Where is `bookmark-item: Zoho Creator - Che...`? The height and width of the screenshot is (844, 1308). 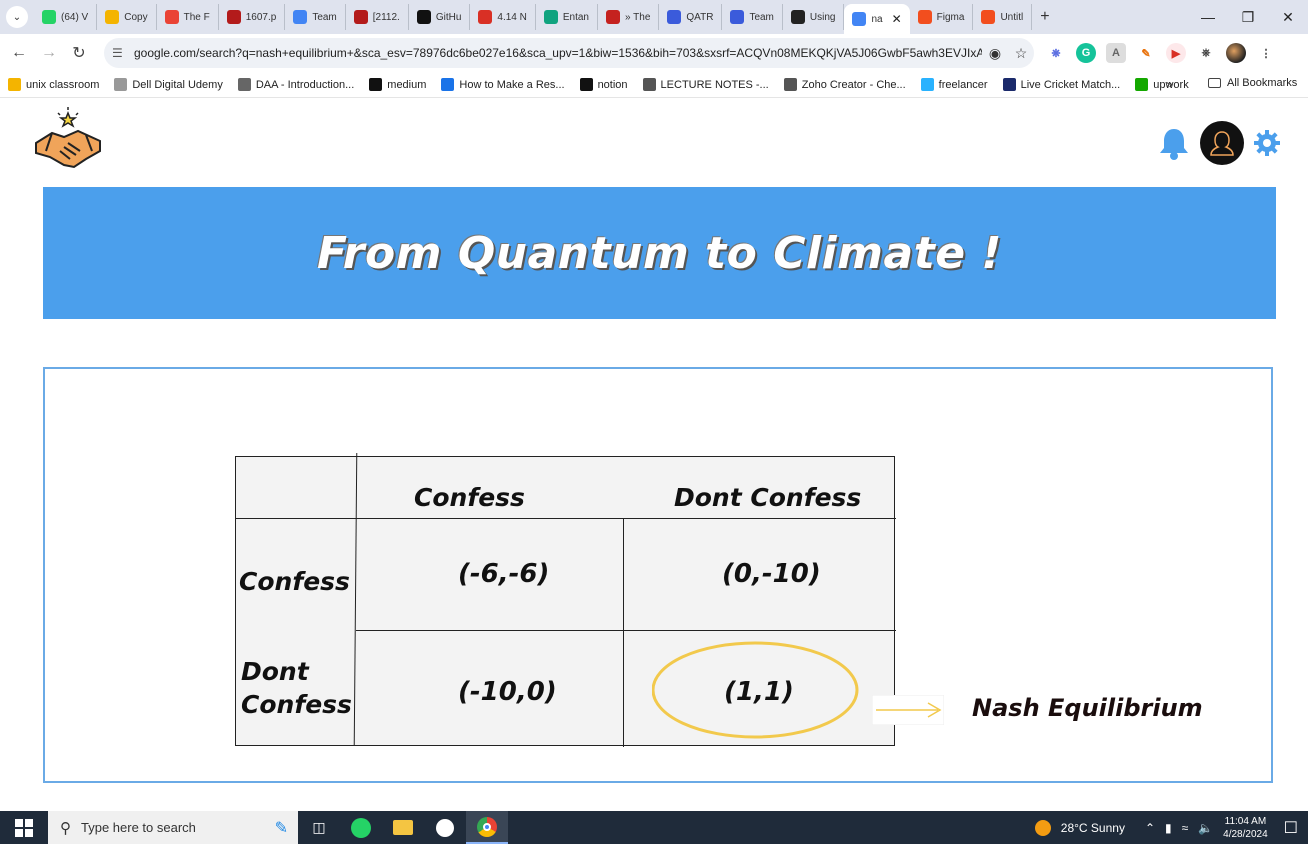
bookmark-item: Zoho Creator - Che... is located at coordinates (844, 84).